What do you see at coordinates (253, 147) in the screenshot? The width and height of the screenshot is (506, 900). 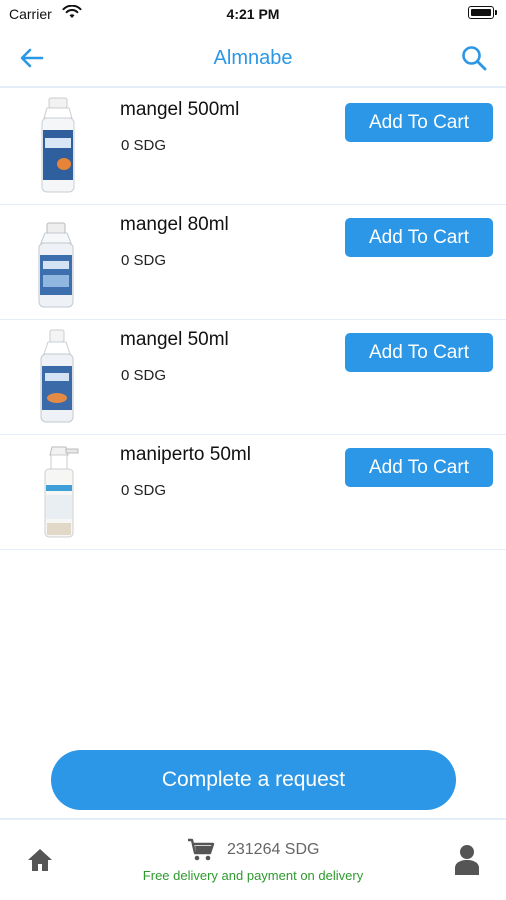 I see `product-row: mangel 500ml 0 SDG Add To Cart` at bounding box center [253, 147].